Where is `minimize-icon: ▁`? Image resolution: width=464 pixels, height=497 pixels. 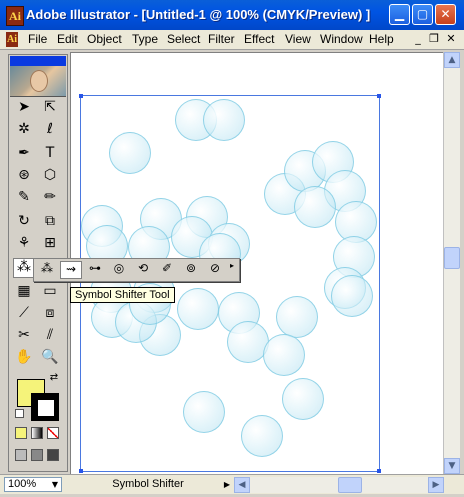
minimize-icon: ▁ is located at coordinates (399, 14).